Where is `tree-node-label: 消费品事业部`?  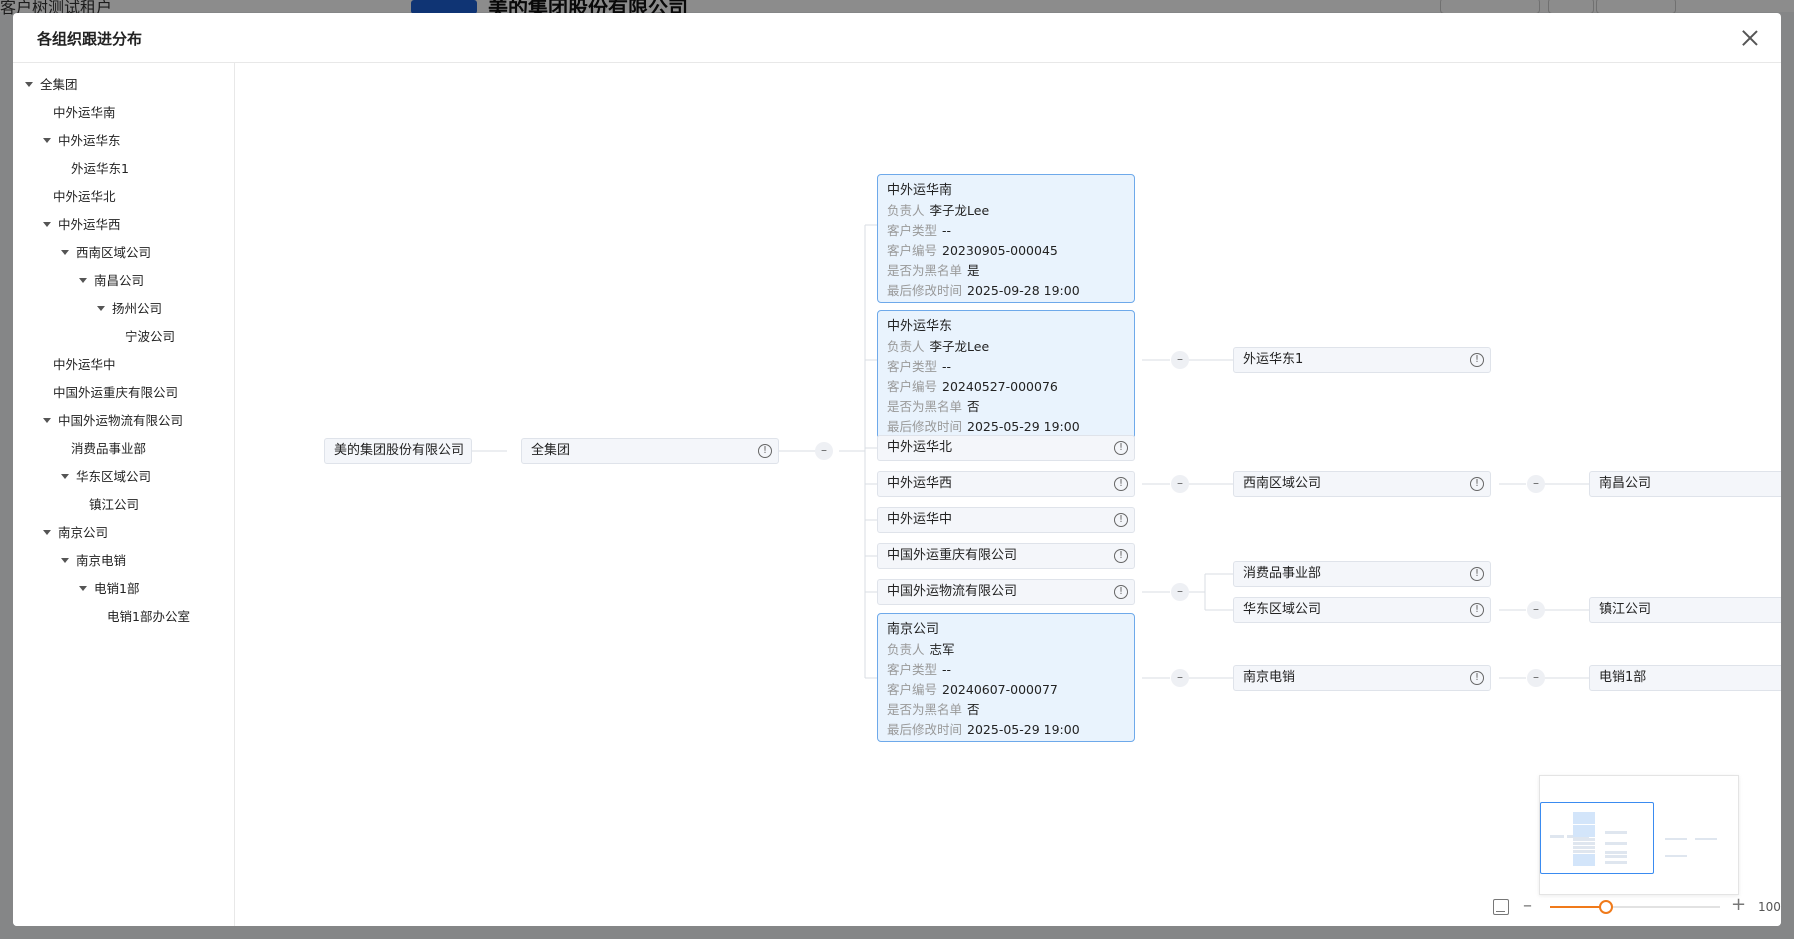
tree-node-label: 消费品事业部 is located at coordinates (109, 448).